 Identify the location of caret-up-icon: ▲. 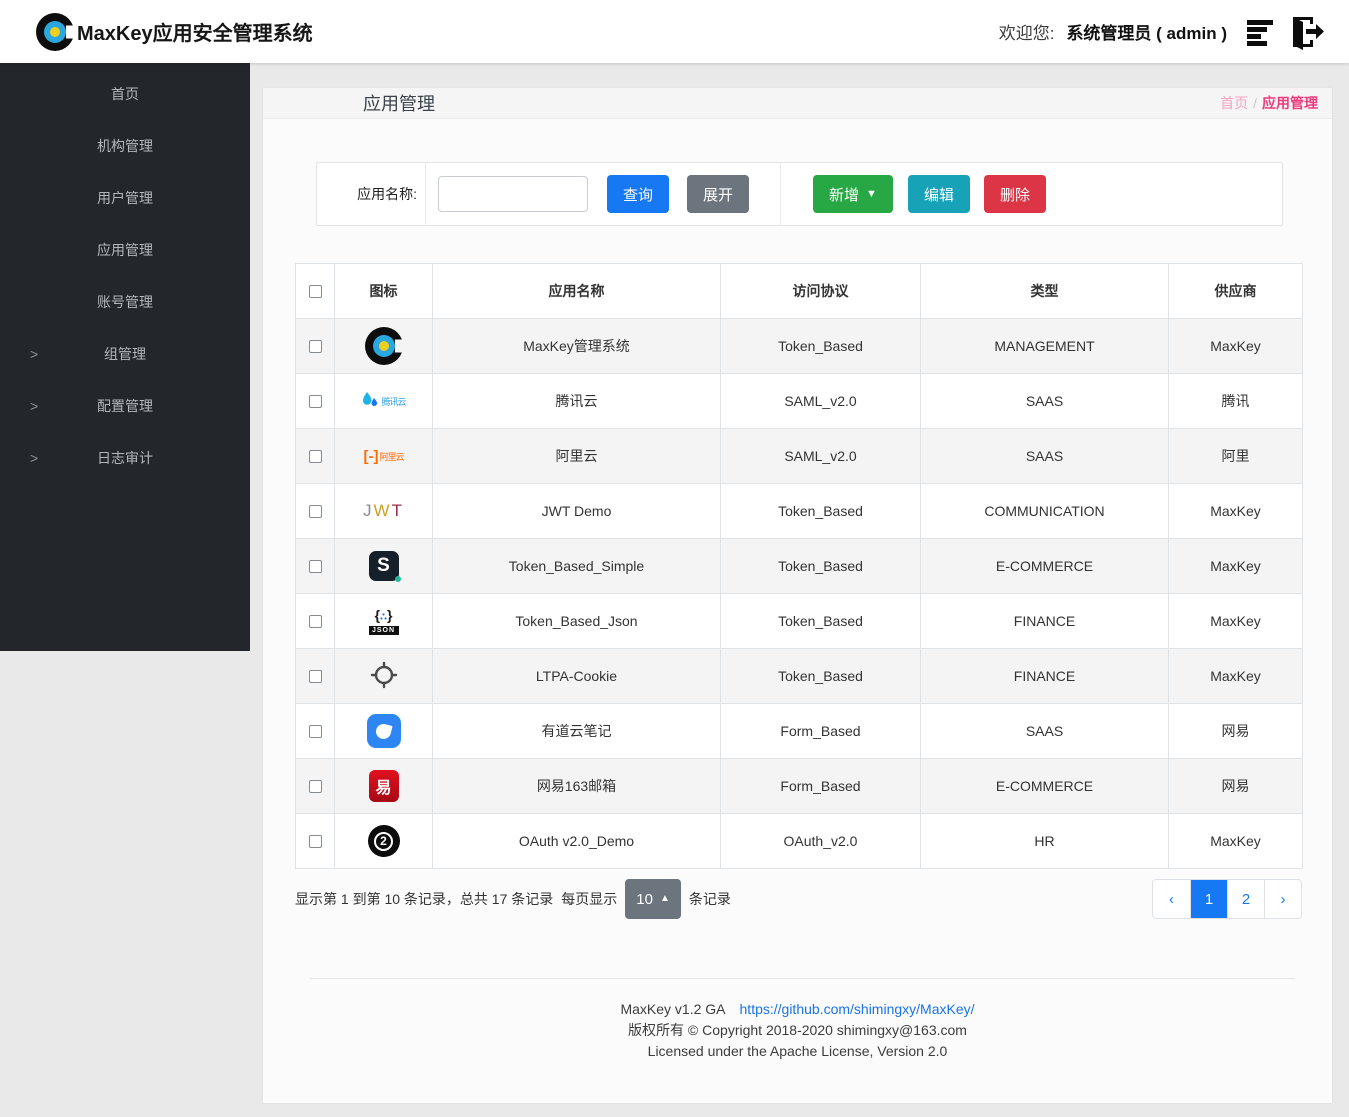
(664, 898).